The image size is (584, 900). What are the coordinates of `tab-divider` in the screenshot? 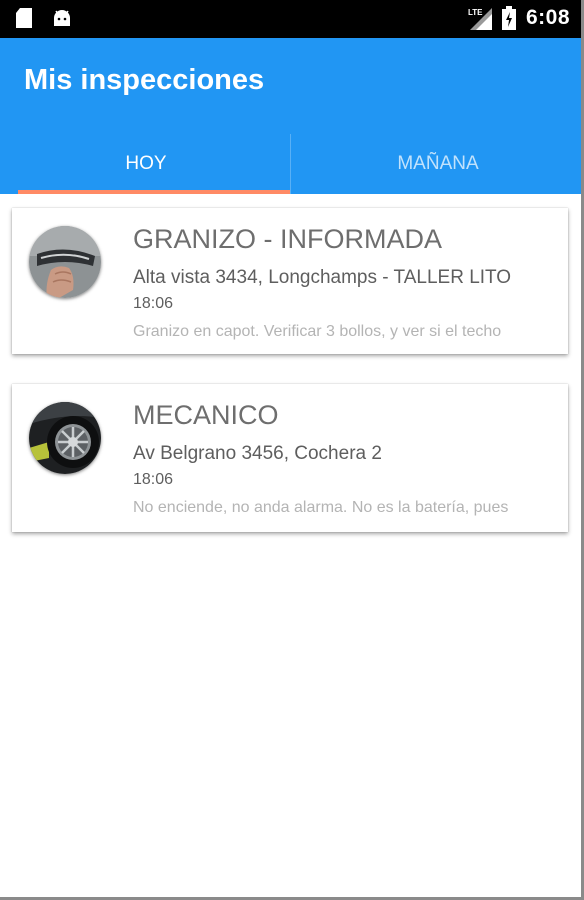 It's located at (290, 164).